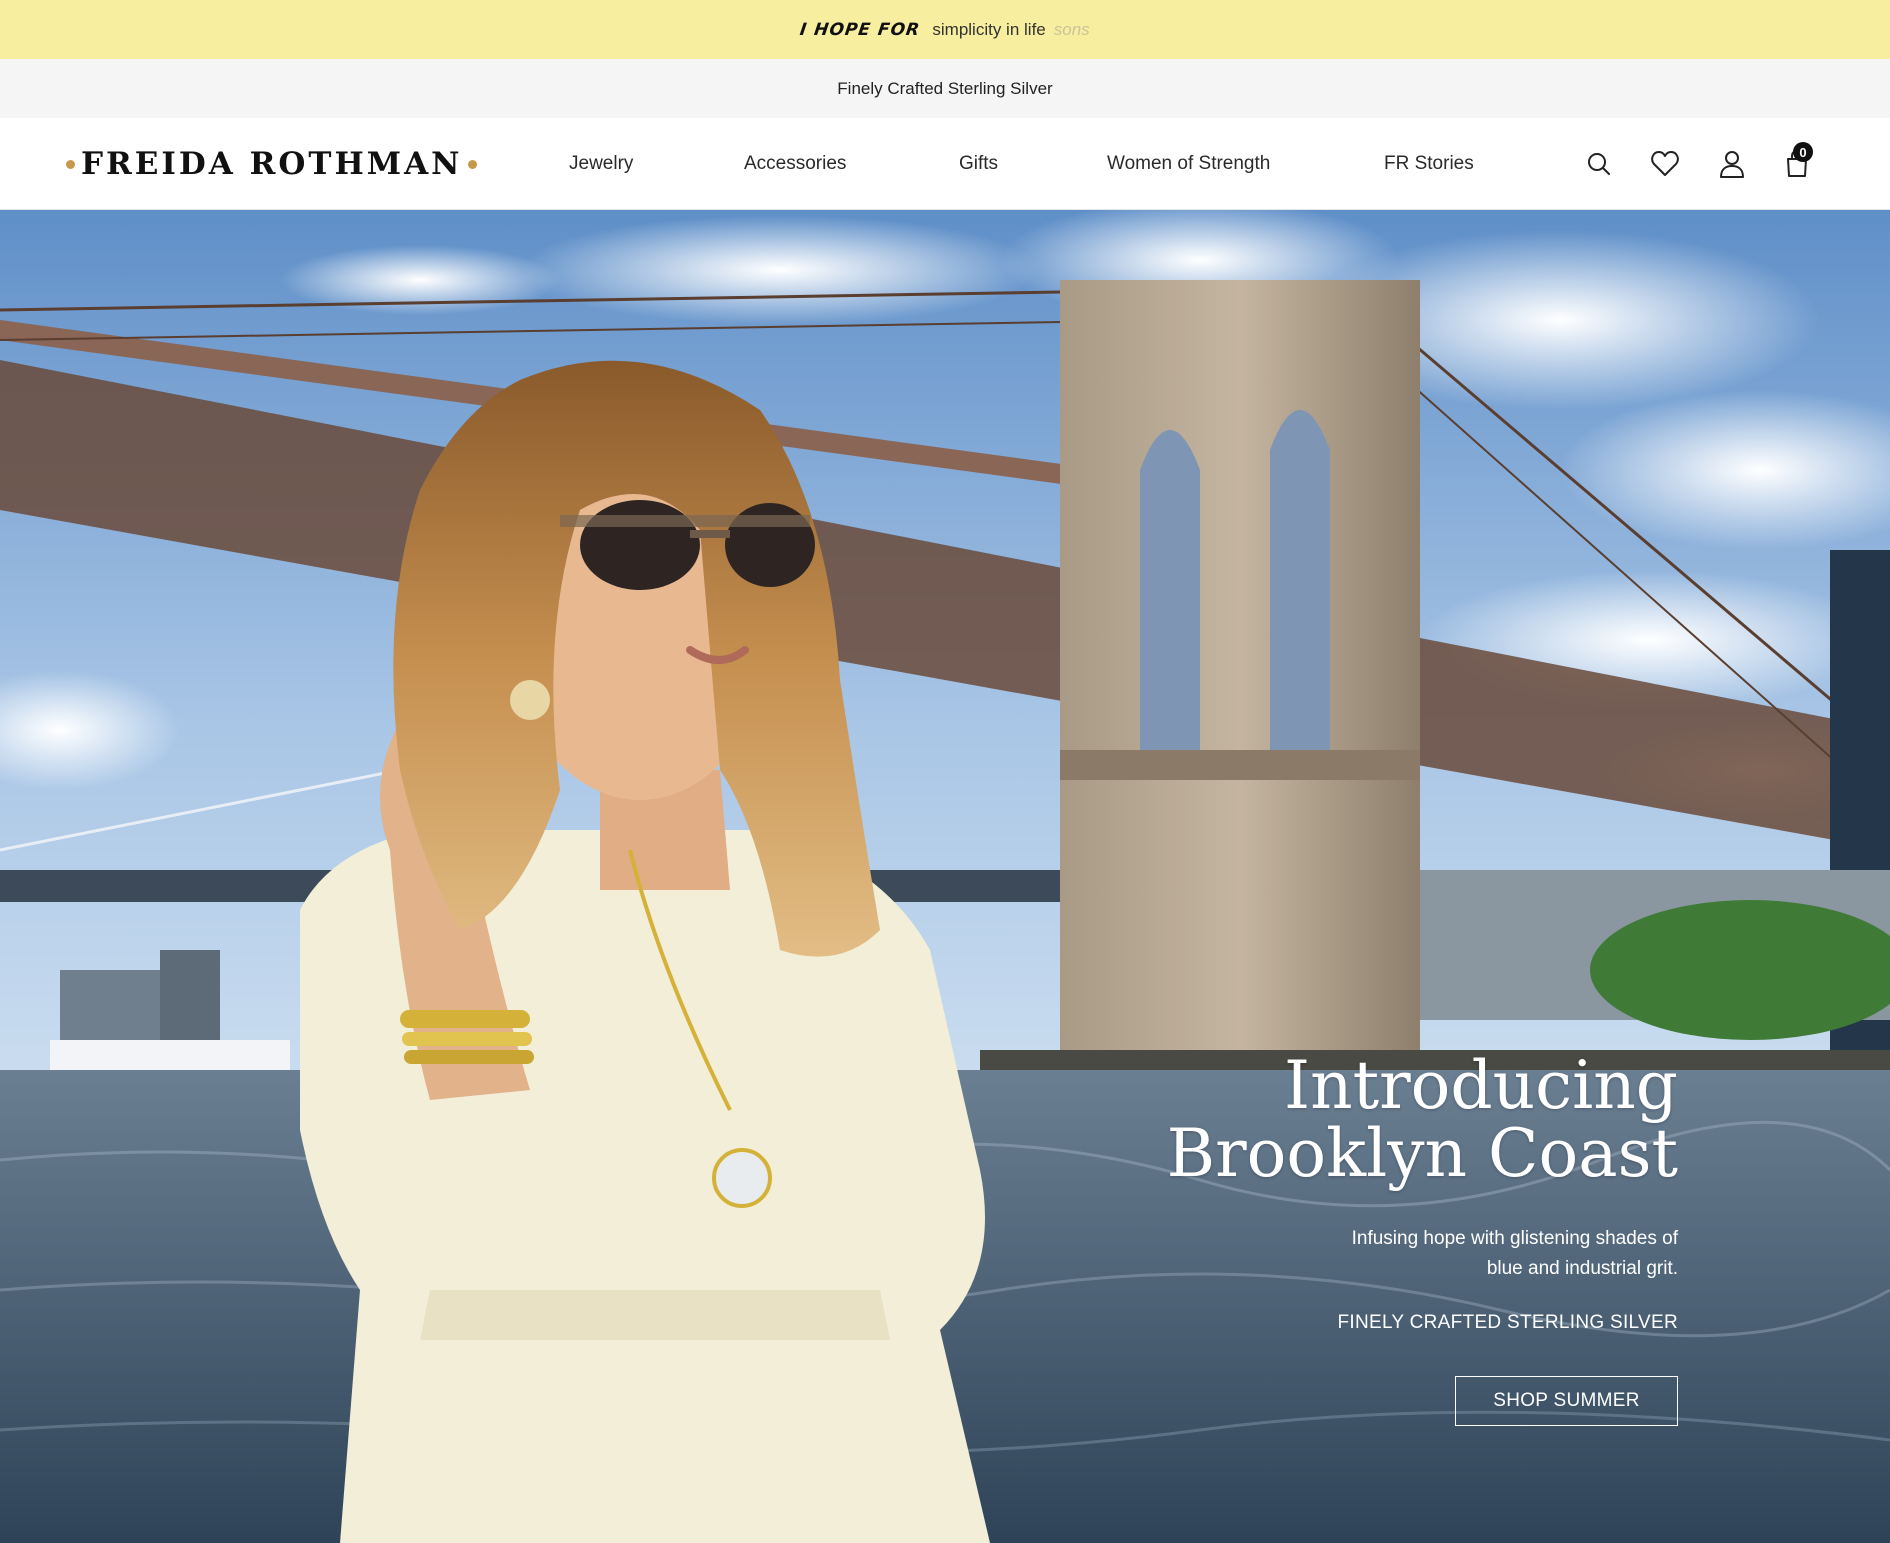 The height and width of the screenshot is (1543, 1890). I want to click on nav-accessories: Accessories, so click(795, 164).